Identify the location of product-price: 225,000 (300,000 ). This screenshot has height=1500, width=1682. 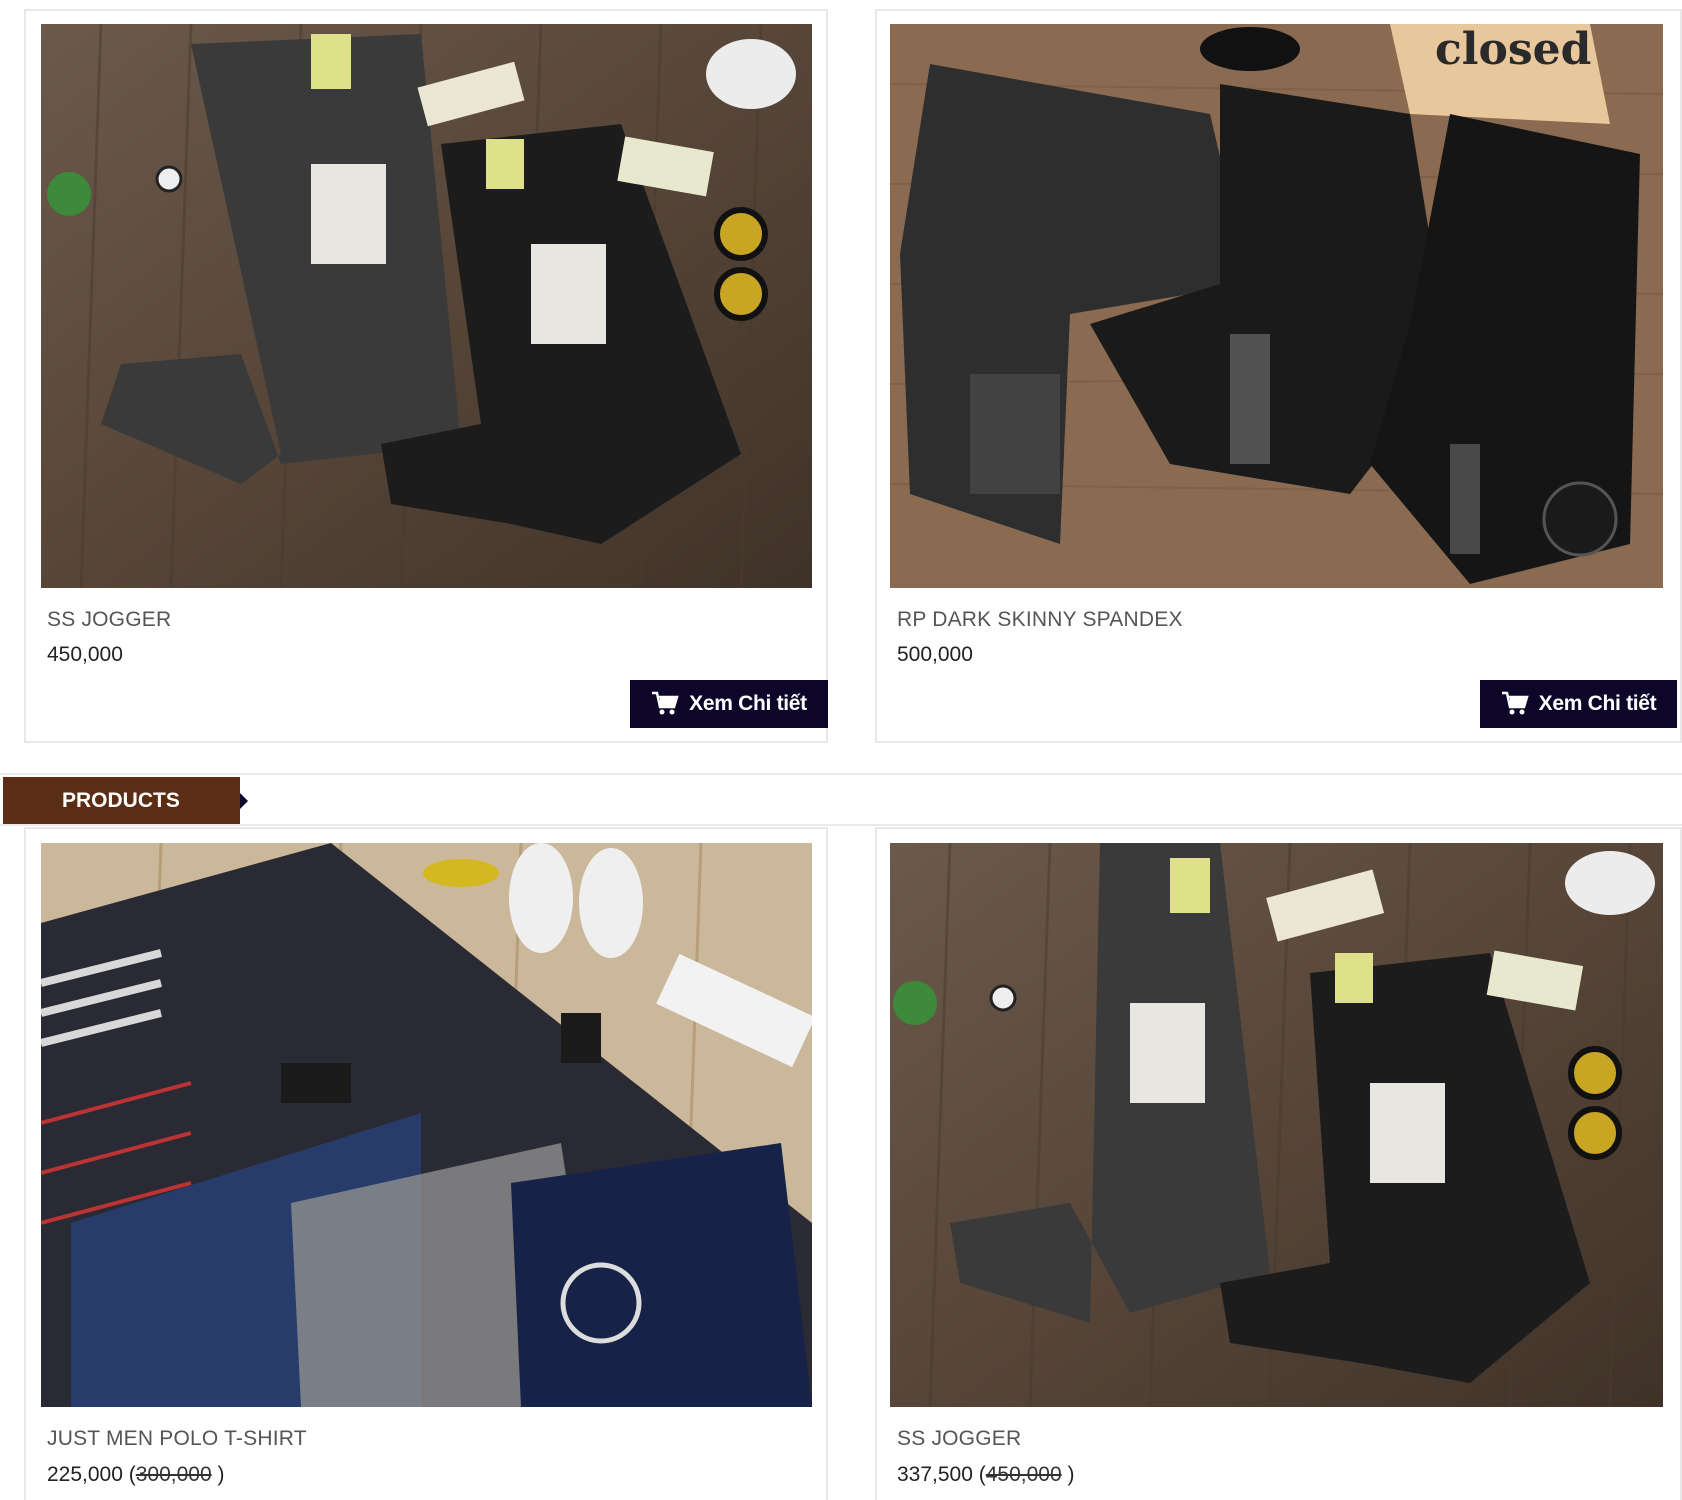
(136, 1475).